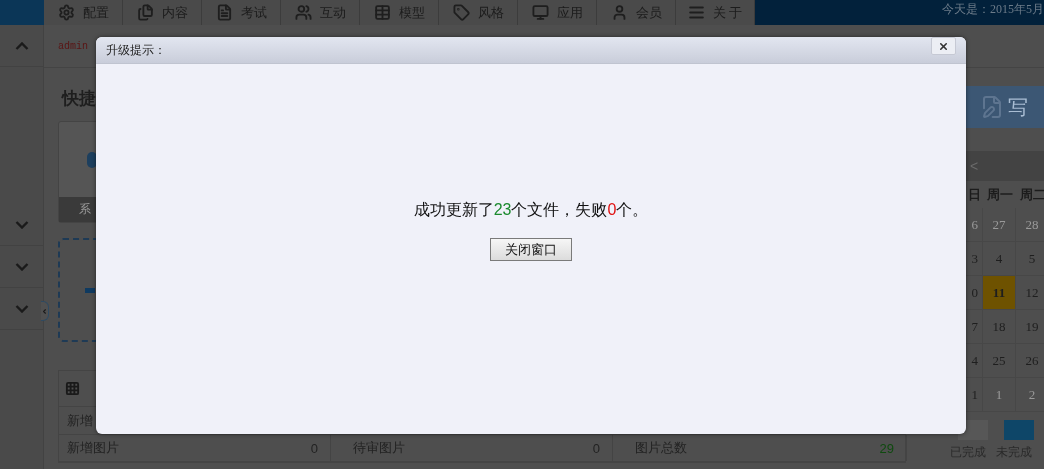 This screenshot has width=1044, height=469. I want to click on date-text: 今天是：2015年5月, so click(993, 9).